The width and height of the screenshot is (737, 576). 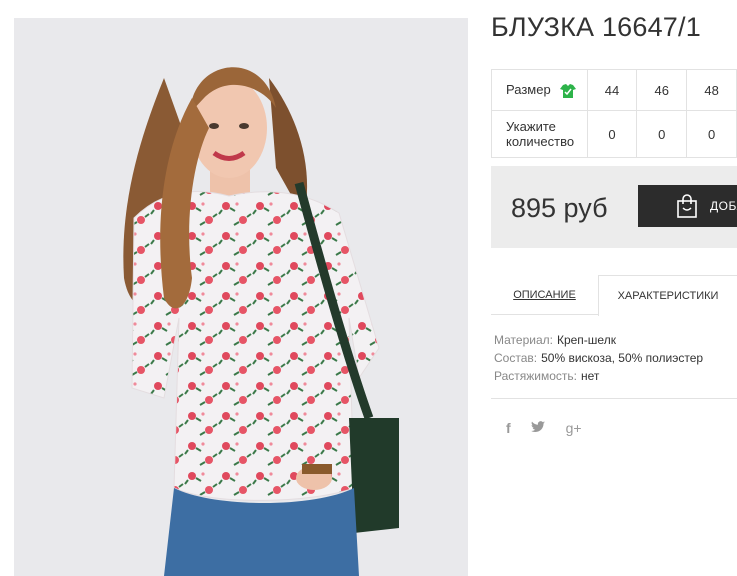 What do you see at coordinates (539, 90) in the screenshot?
I see `size-row-label: Размер` at bounding box center [539, 90].